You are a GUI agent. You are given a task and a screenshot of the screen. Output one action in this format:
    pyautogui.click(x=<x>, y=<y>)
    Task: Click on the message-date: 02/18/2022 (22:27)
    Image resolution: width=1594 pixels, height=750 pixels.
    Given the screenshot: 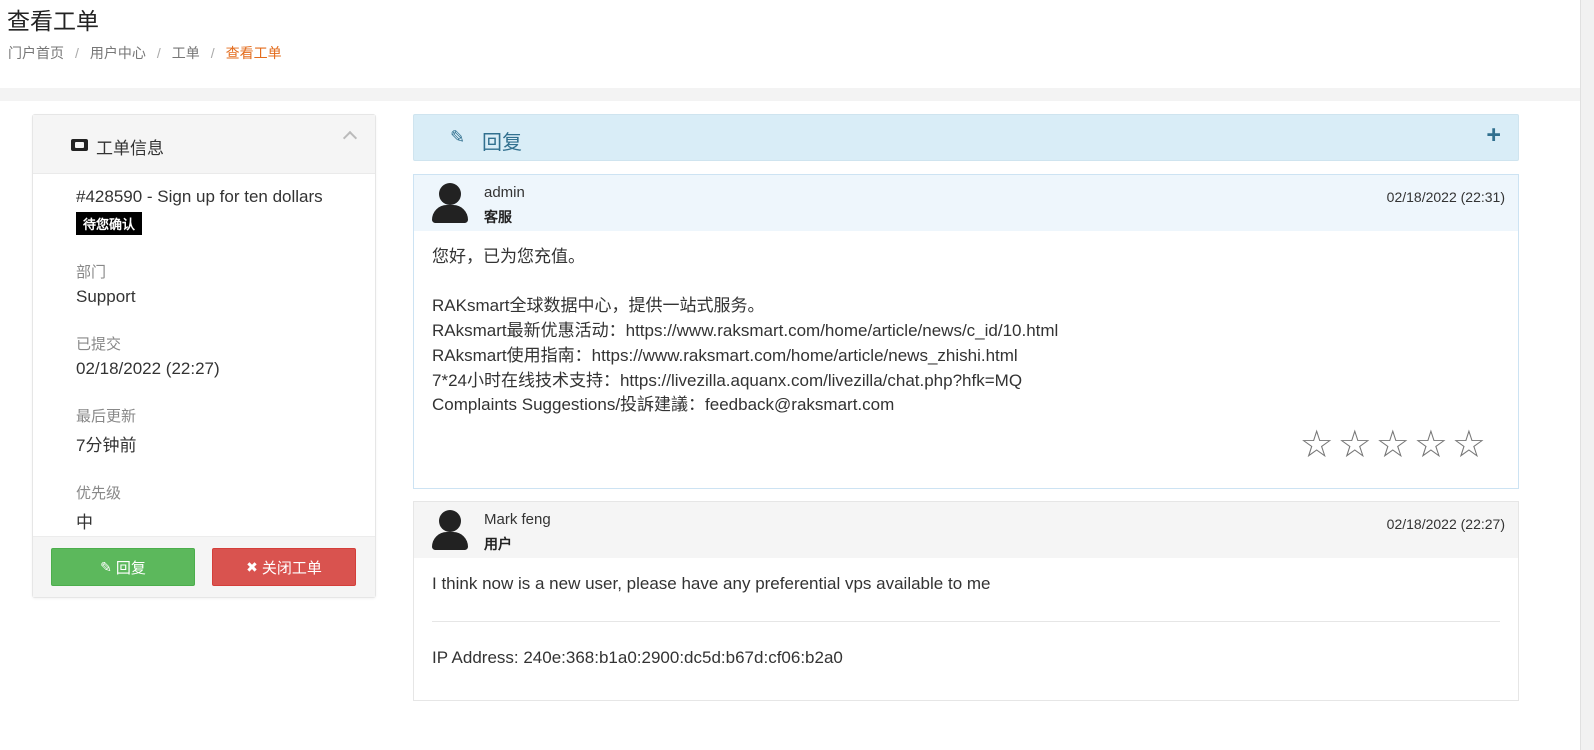 What is the action you would take?
    pyautogui.click(x=1445, y=524)
    